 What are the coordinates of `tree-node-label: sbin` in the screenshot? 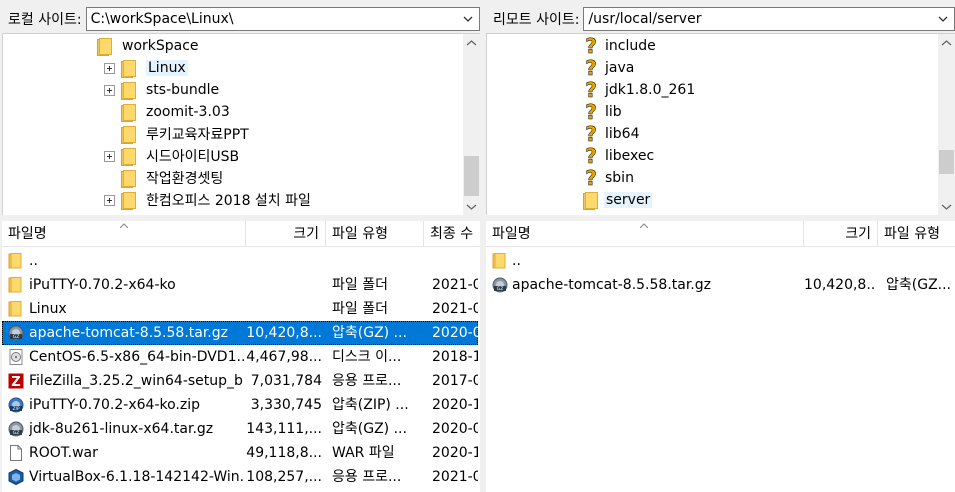 It's located at (619, 178).